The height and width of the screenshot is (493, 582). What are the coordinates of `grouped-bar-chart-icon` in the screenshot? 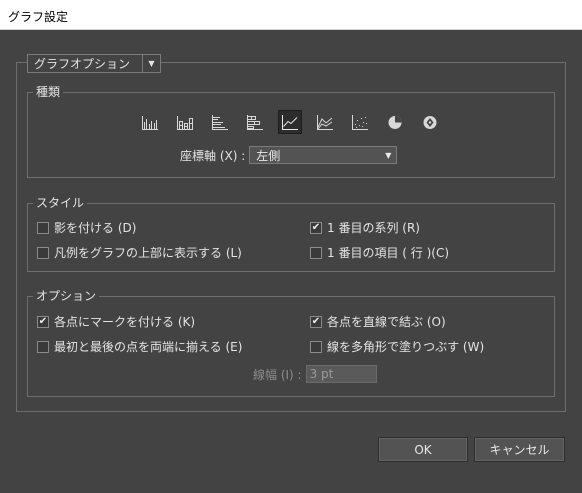 It's located at (220, 122).